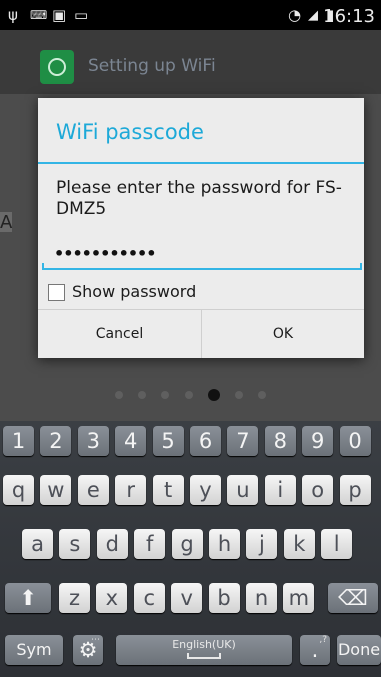 Image resolution: width=381 pixels, height=677 pixels. I want to click on sym-key: Sym, so click(34, 650).